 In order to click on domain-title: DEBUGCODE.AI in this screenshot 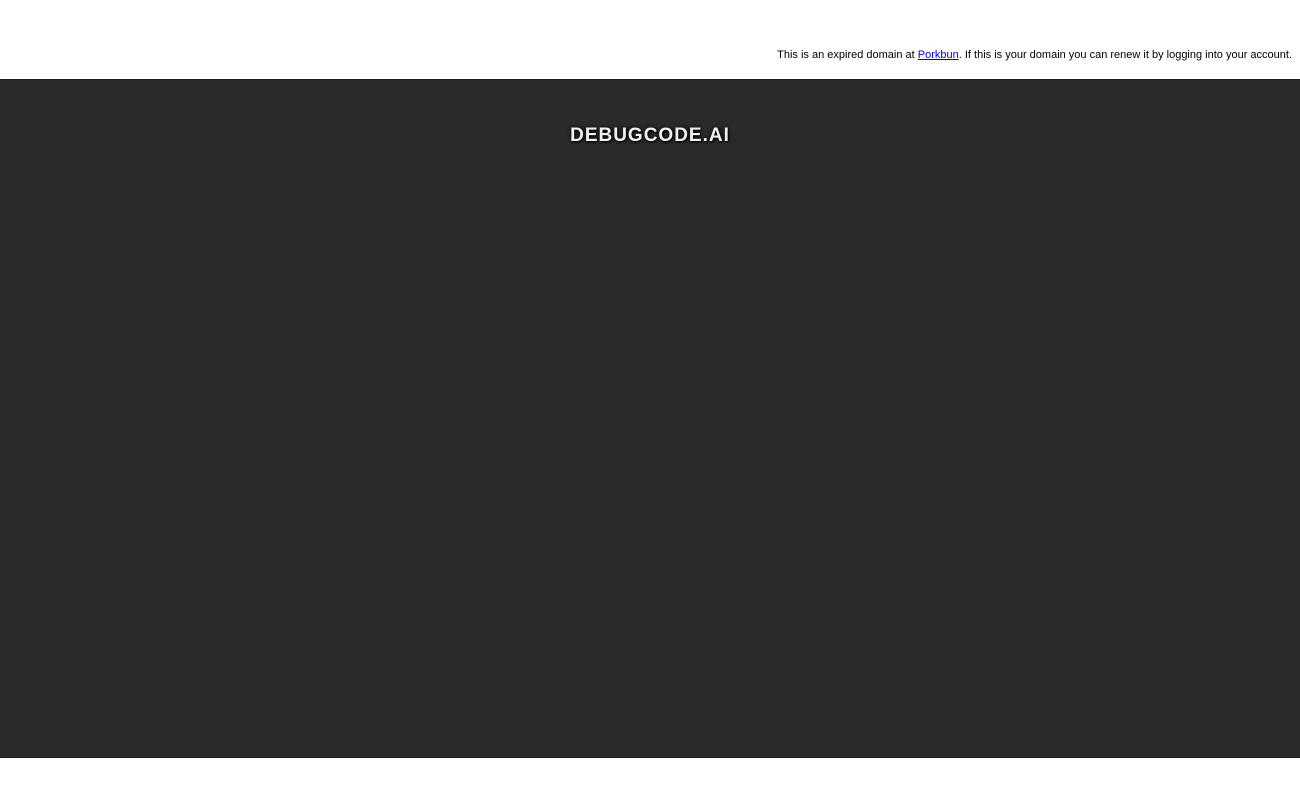, I will do `click(650, 135)`.